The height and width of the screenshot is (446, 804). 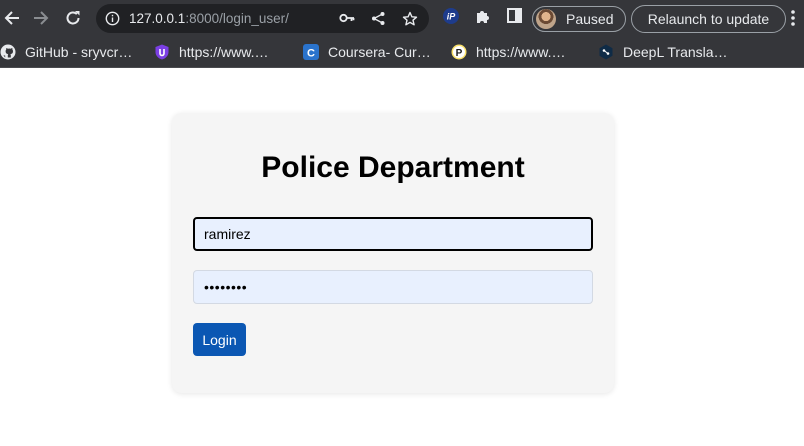 I want to click on coursera-icon: C, so click(x=311, y=52).